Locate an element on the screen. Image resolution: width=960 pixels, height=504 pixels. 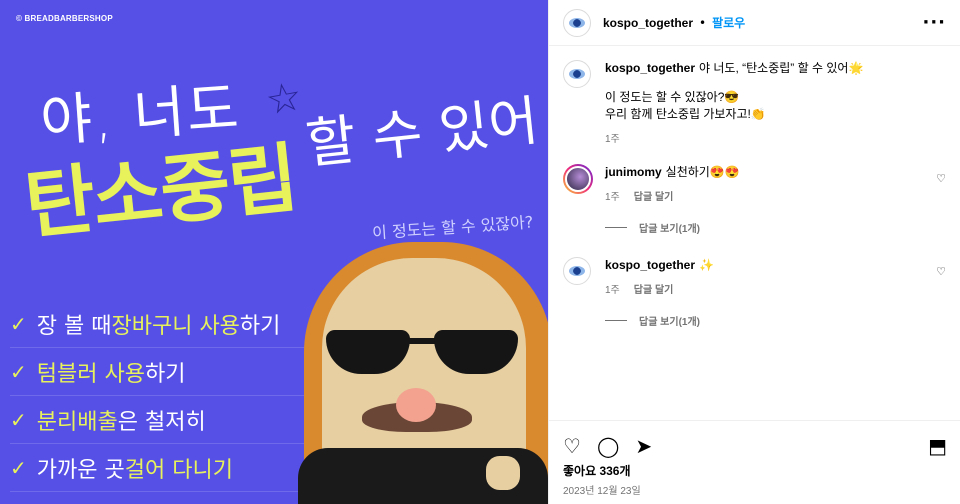
share-icon: ➤ is located at coordinates (643, 446).